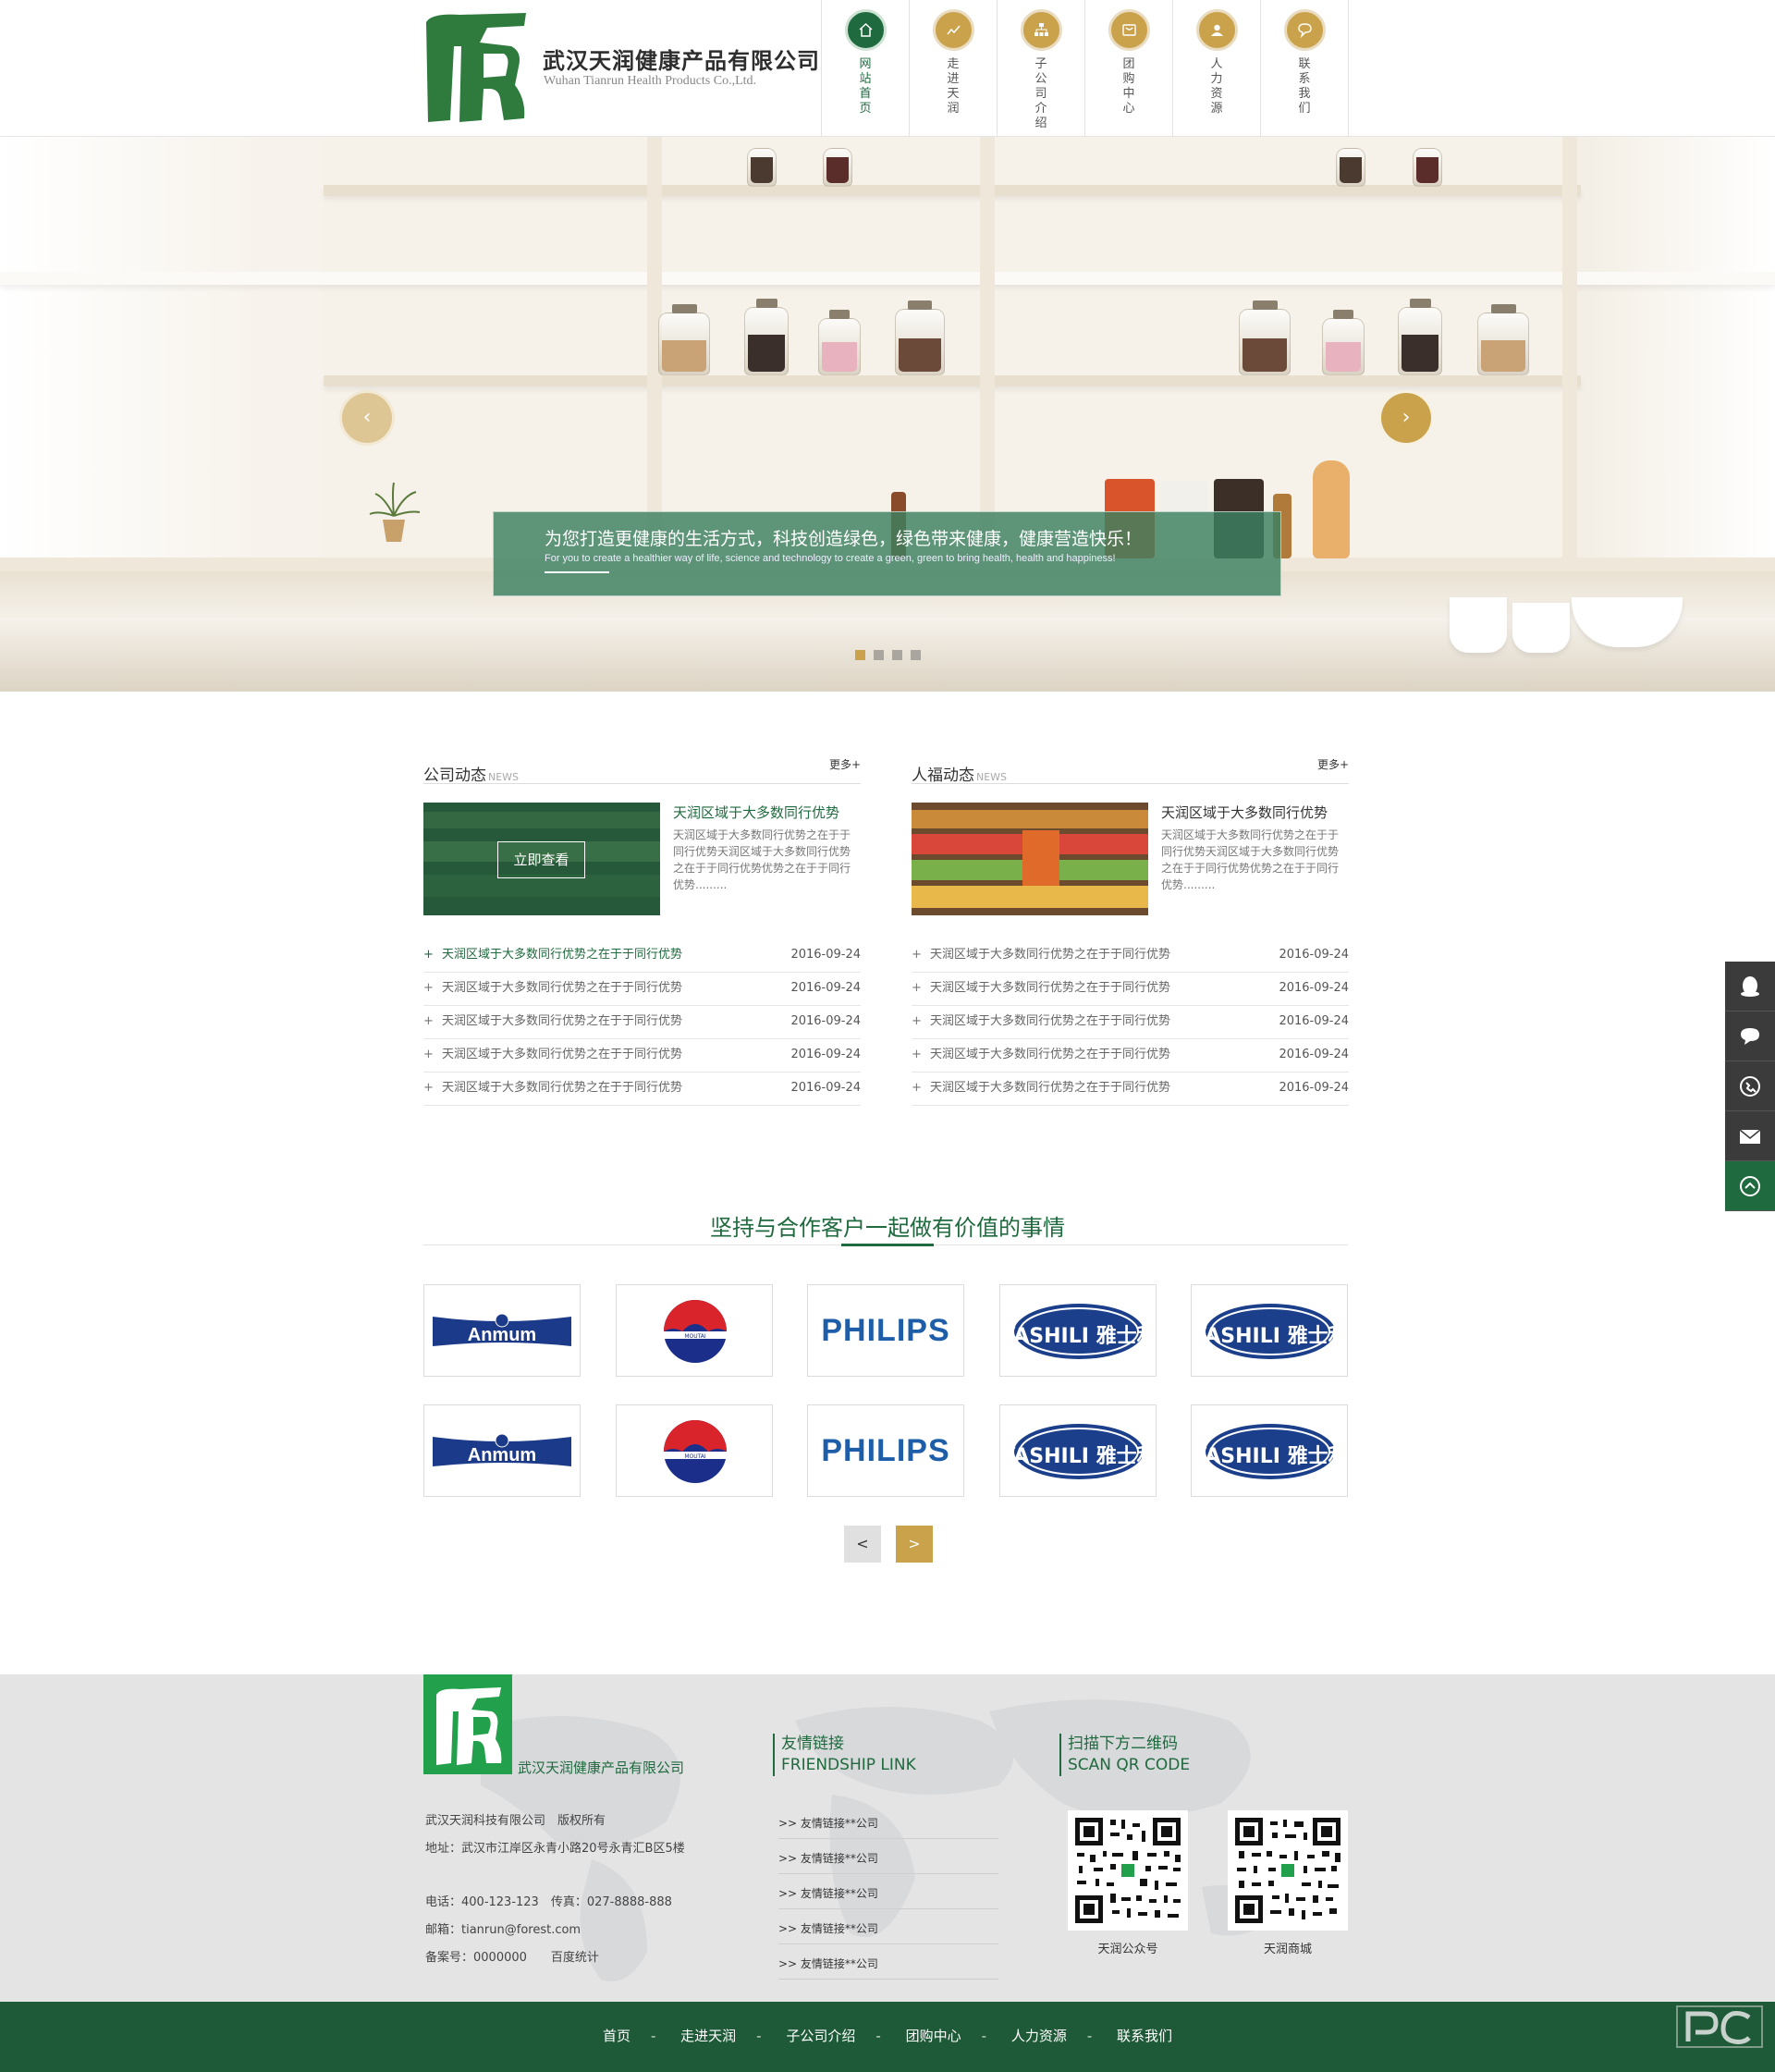 This screenshot has height=2072, width=1775. What do you see at coordinates (762, 167) in the screenshot?
I see `jar` at bounding box center [762, 167].